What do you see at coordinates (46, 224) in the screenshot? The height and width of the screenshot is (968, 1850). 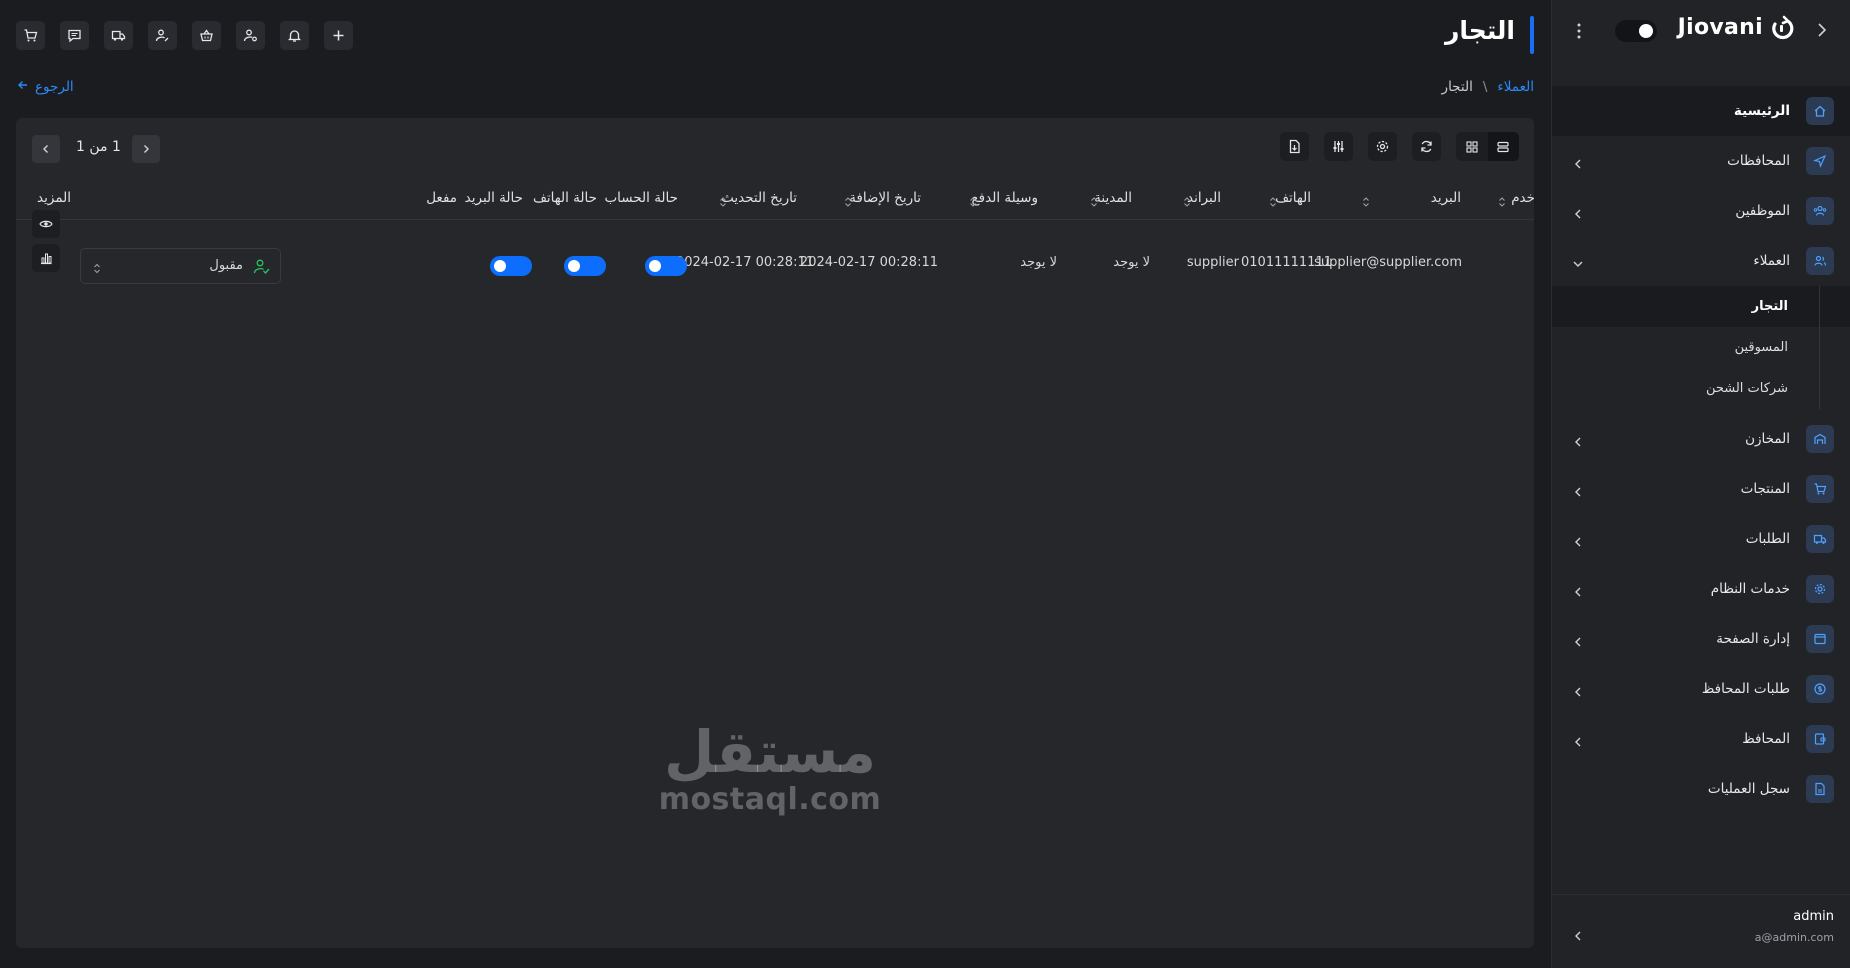 I see `eye-icon` at bounding box center [46, 224].